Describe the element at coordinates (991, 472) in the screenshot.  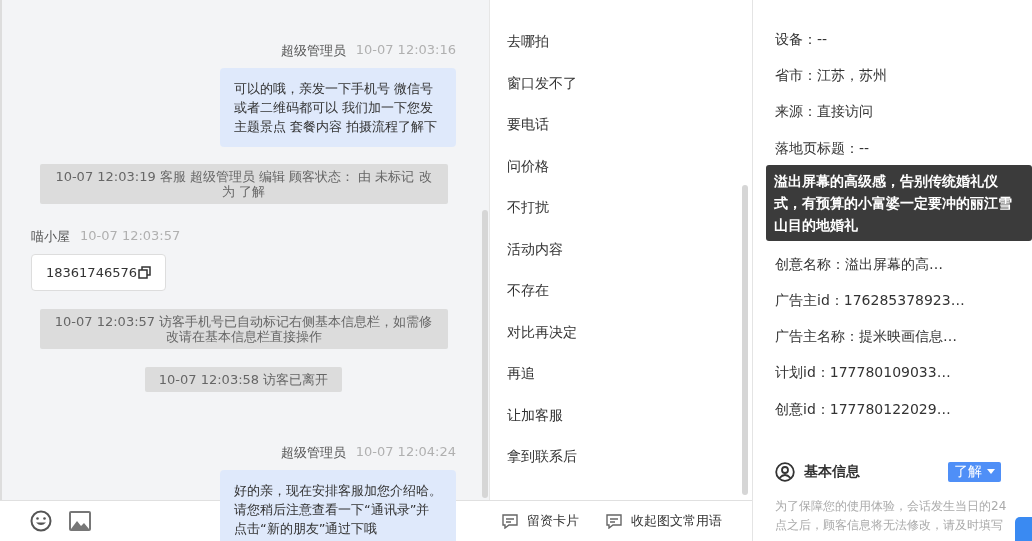
I see `caret-icon` at that location.